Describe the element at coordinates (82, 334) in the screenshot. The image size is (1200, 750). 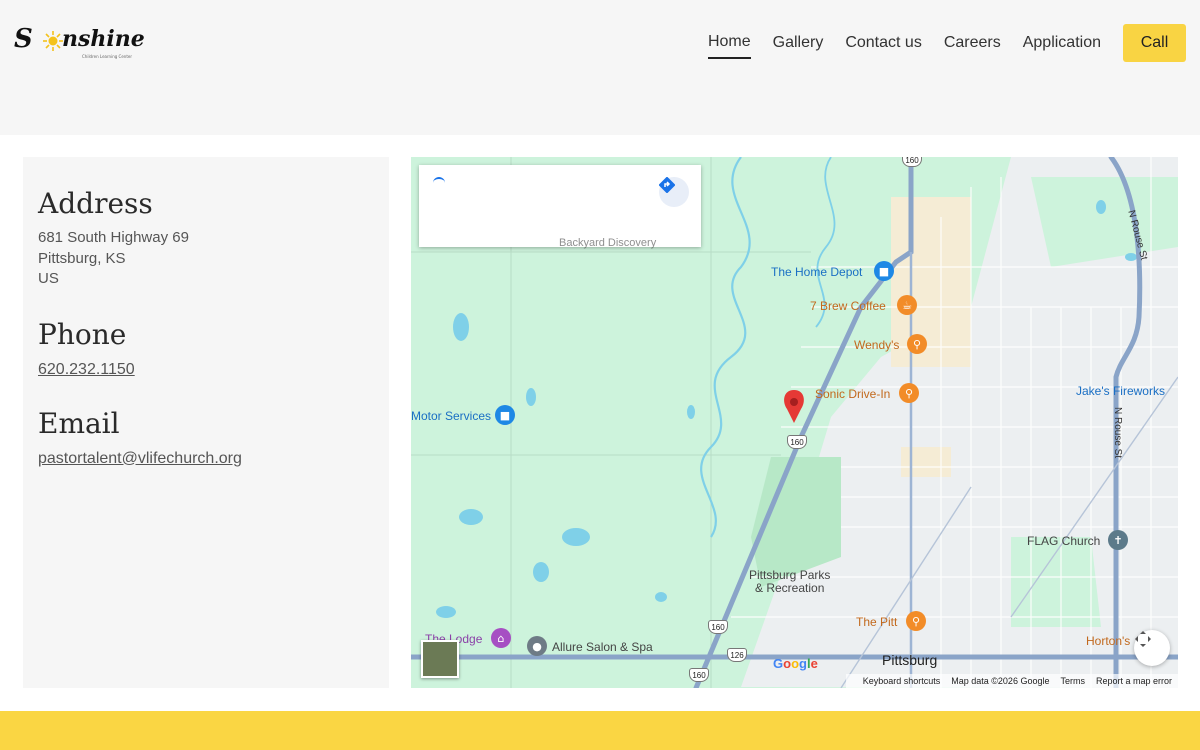
I see `phone-heading: Phone` at that location.